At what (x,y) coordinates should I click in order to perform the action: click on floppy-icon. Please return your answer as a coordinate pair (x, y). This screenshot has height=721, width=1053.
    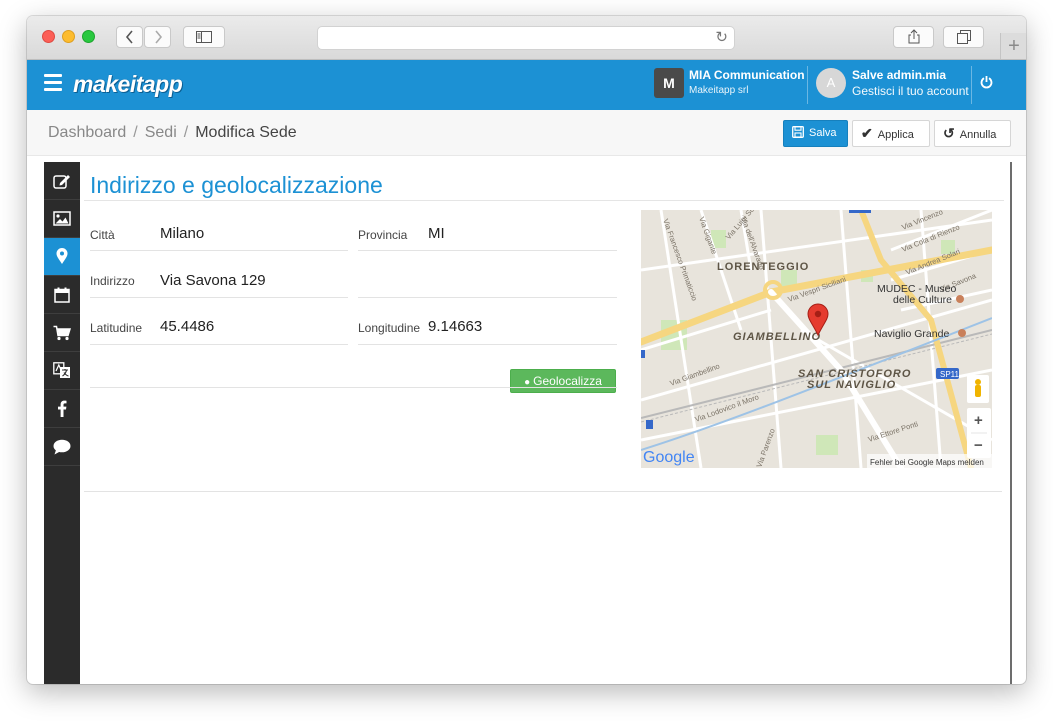
    Looking at the image, I should click on (798, 132).